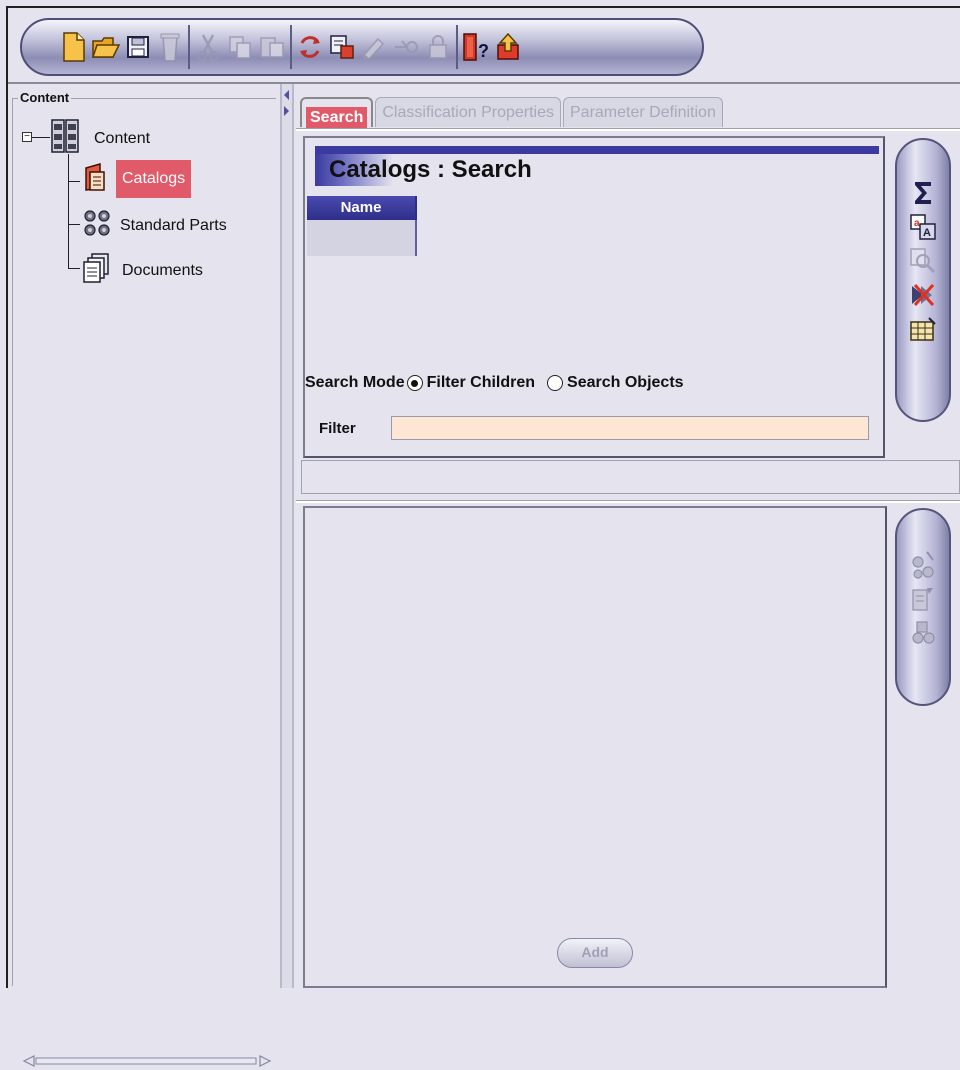 This screenshot has width=960, height=1070. What do you see at coordinates (643, 112) in the screenshot?
I see `tab-parameter-definition: Parameter Definition` at bounding box center [643, 112].